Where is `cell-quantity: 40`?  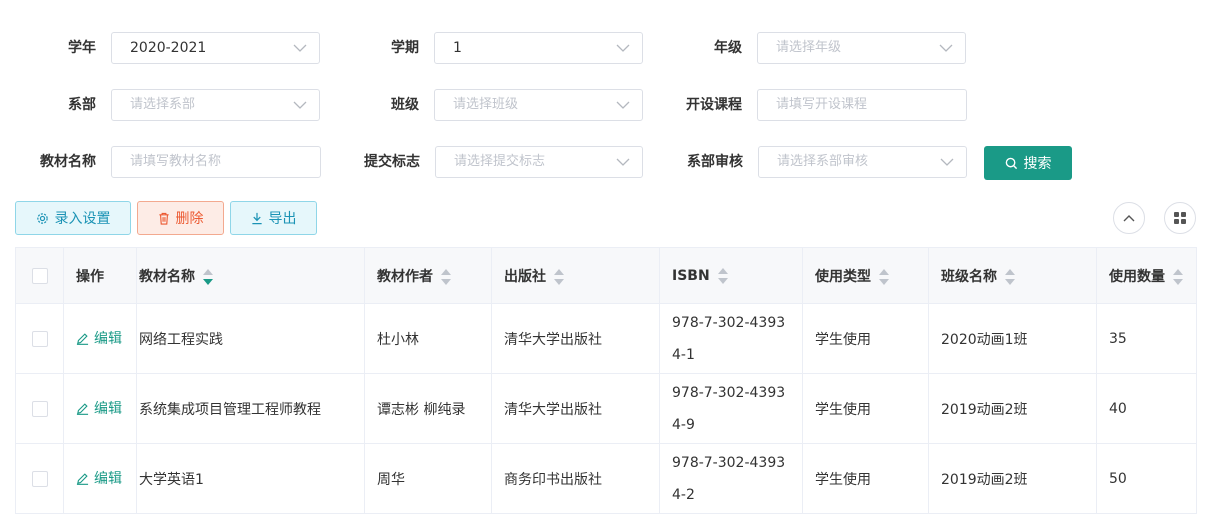 cell-quantity: 40 is located at coordinates (1146, 408).